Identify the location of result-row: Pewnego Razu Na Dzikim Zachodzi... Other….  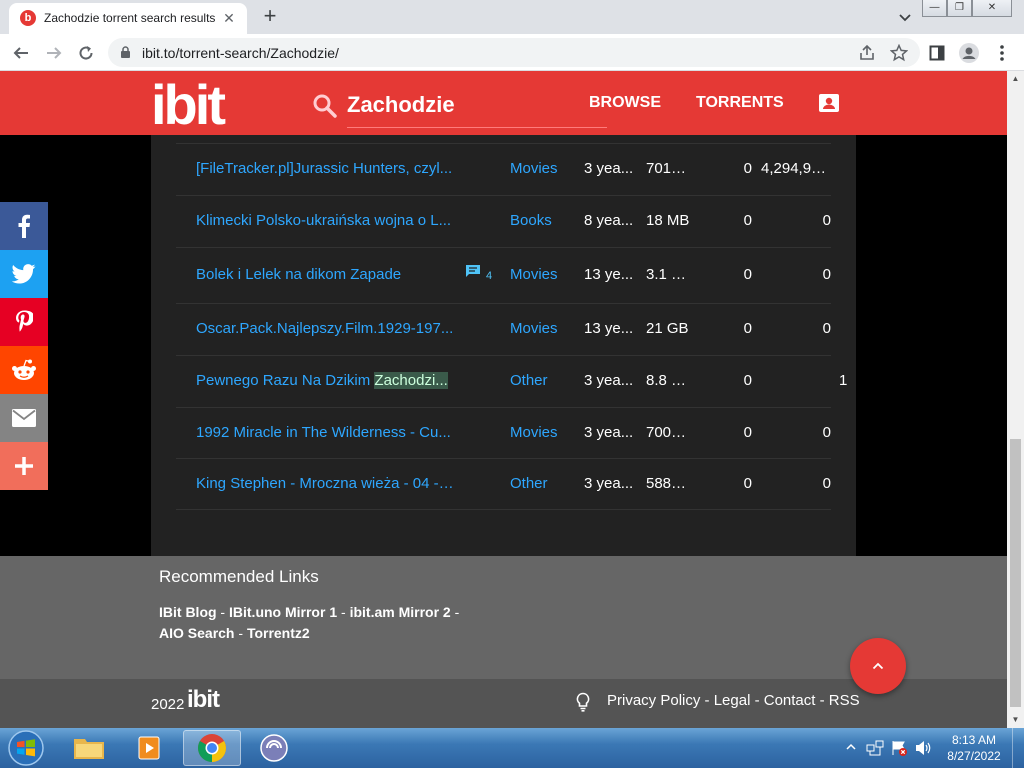
(511, 381).